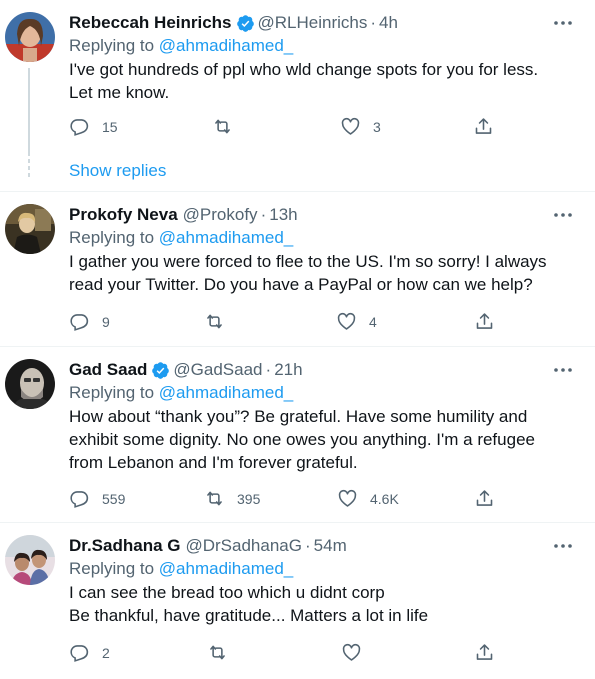  What do you see at coordinates (289, 500) in the screenshot?
I see `tweet-actions: 559 395 4.6K` at bounding box center [289, 500].